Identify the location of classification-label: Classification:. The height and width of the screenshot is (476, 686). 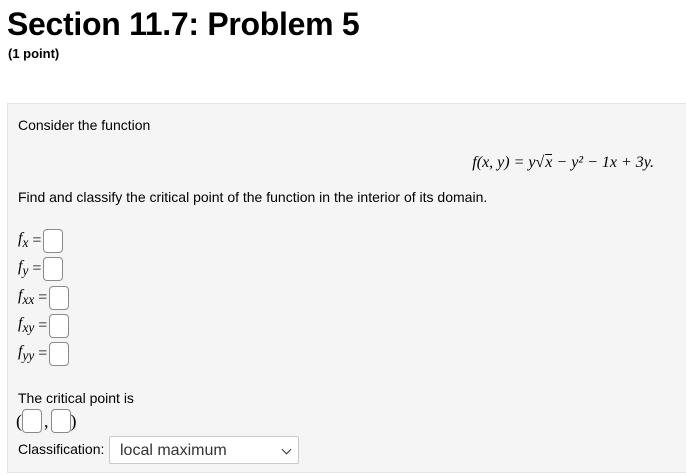
(61, 449).